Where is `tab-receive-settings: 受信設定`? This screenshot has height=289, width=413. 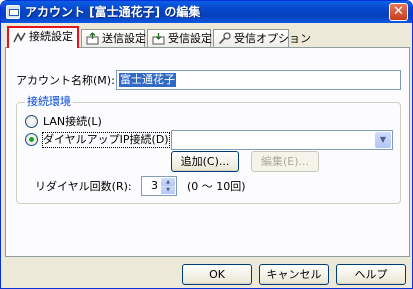
tab-receive-settings: 受信設定 is located at coordinates (179, 38).